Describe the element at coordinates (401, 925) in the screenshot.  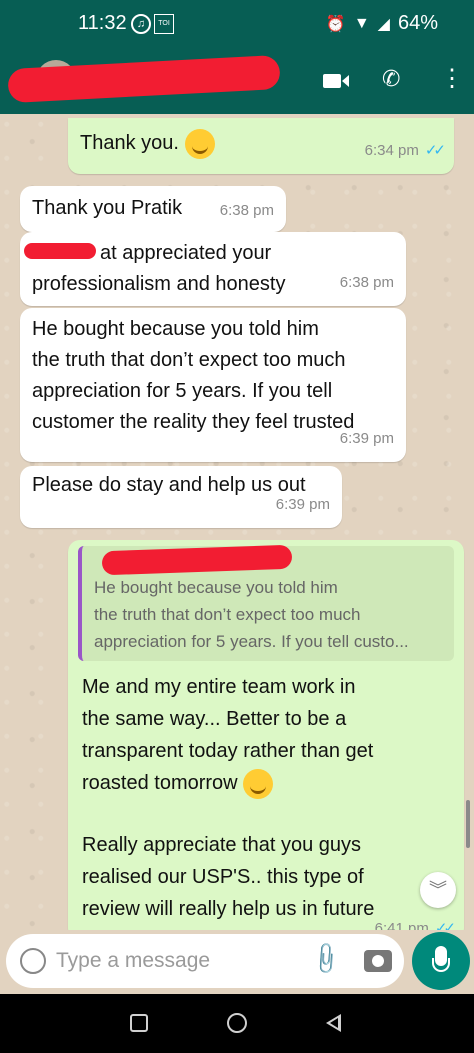
I see `message-time: 6:41 pm` at that location.